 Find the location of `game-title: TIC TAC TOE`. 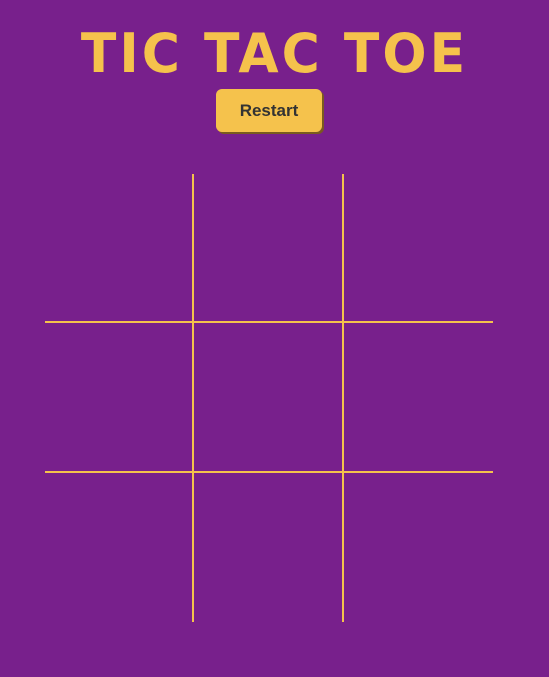

game-title: TIC TAC TOE is located at coordinates (274, 54).